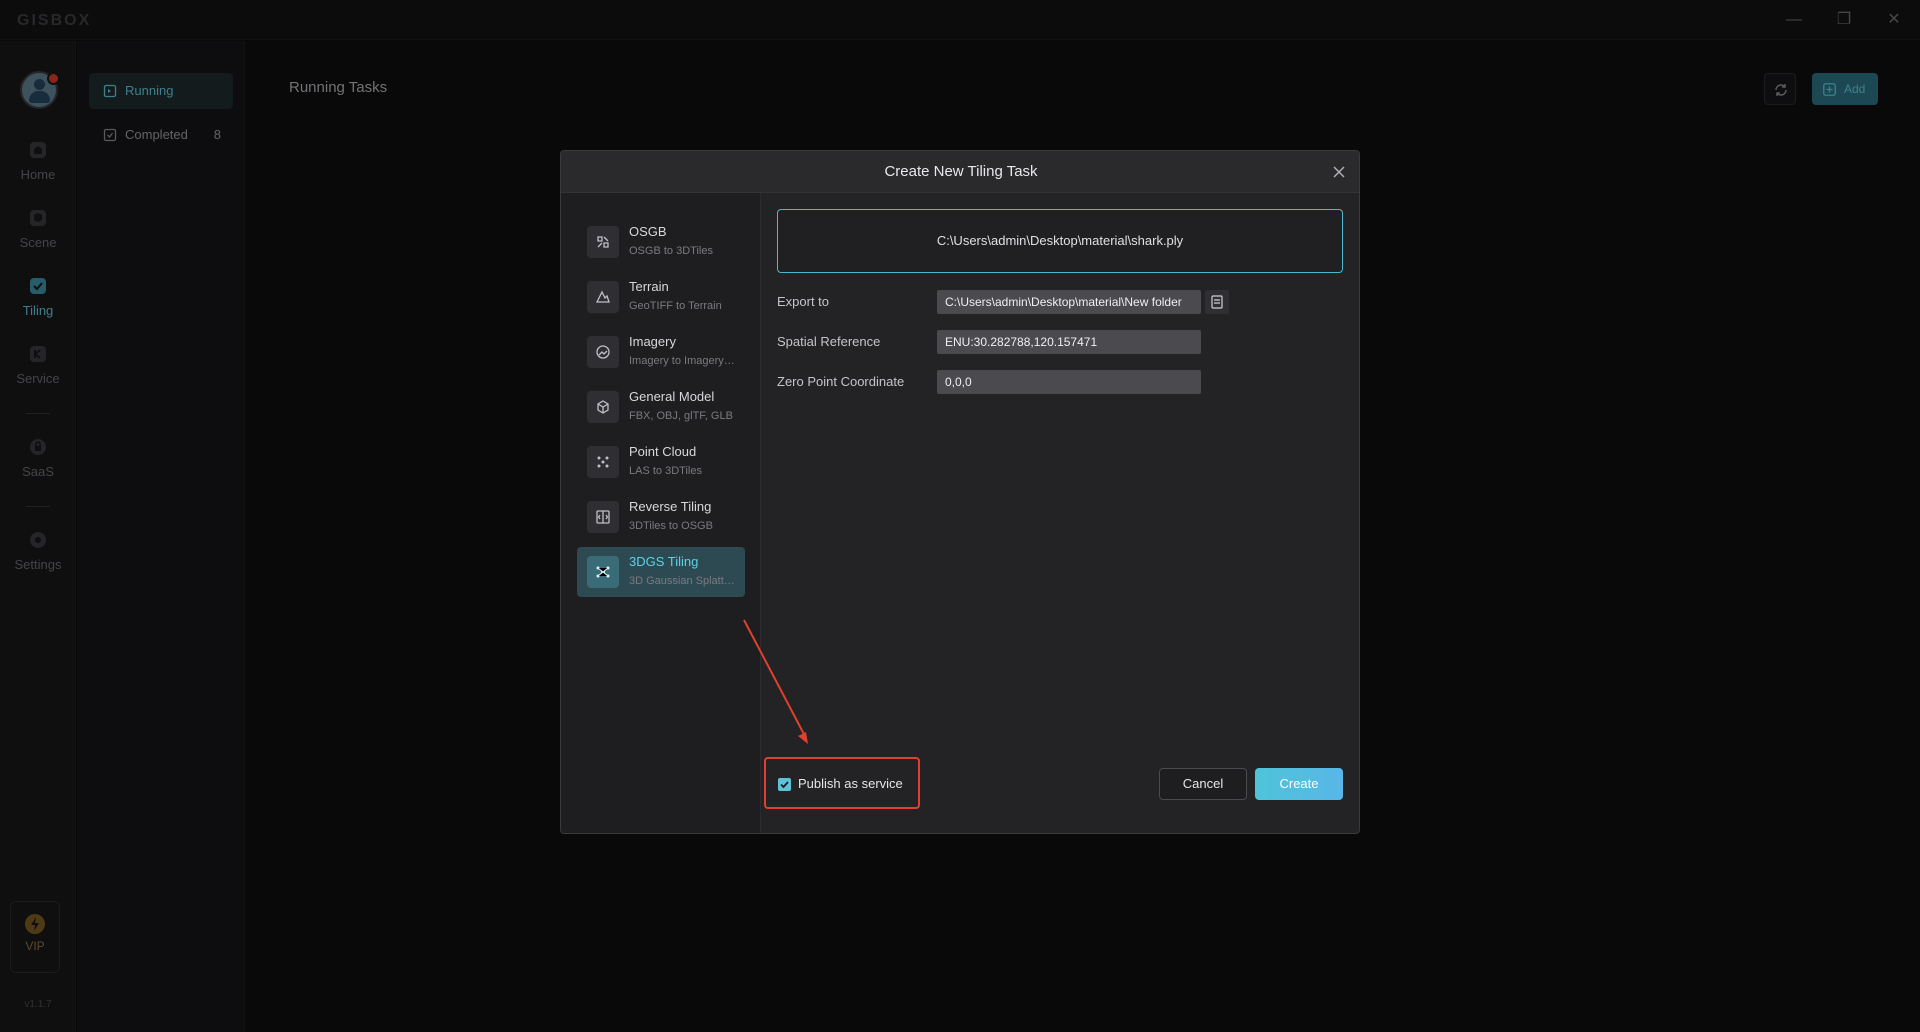 This screenshot has height=1032, width=1920. What do you see at coordinates (661, 242) in the screenshot?
I see `type-item-osgb: OSGB OSGB to 3DTiles` at bounding box center [661, 242].